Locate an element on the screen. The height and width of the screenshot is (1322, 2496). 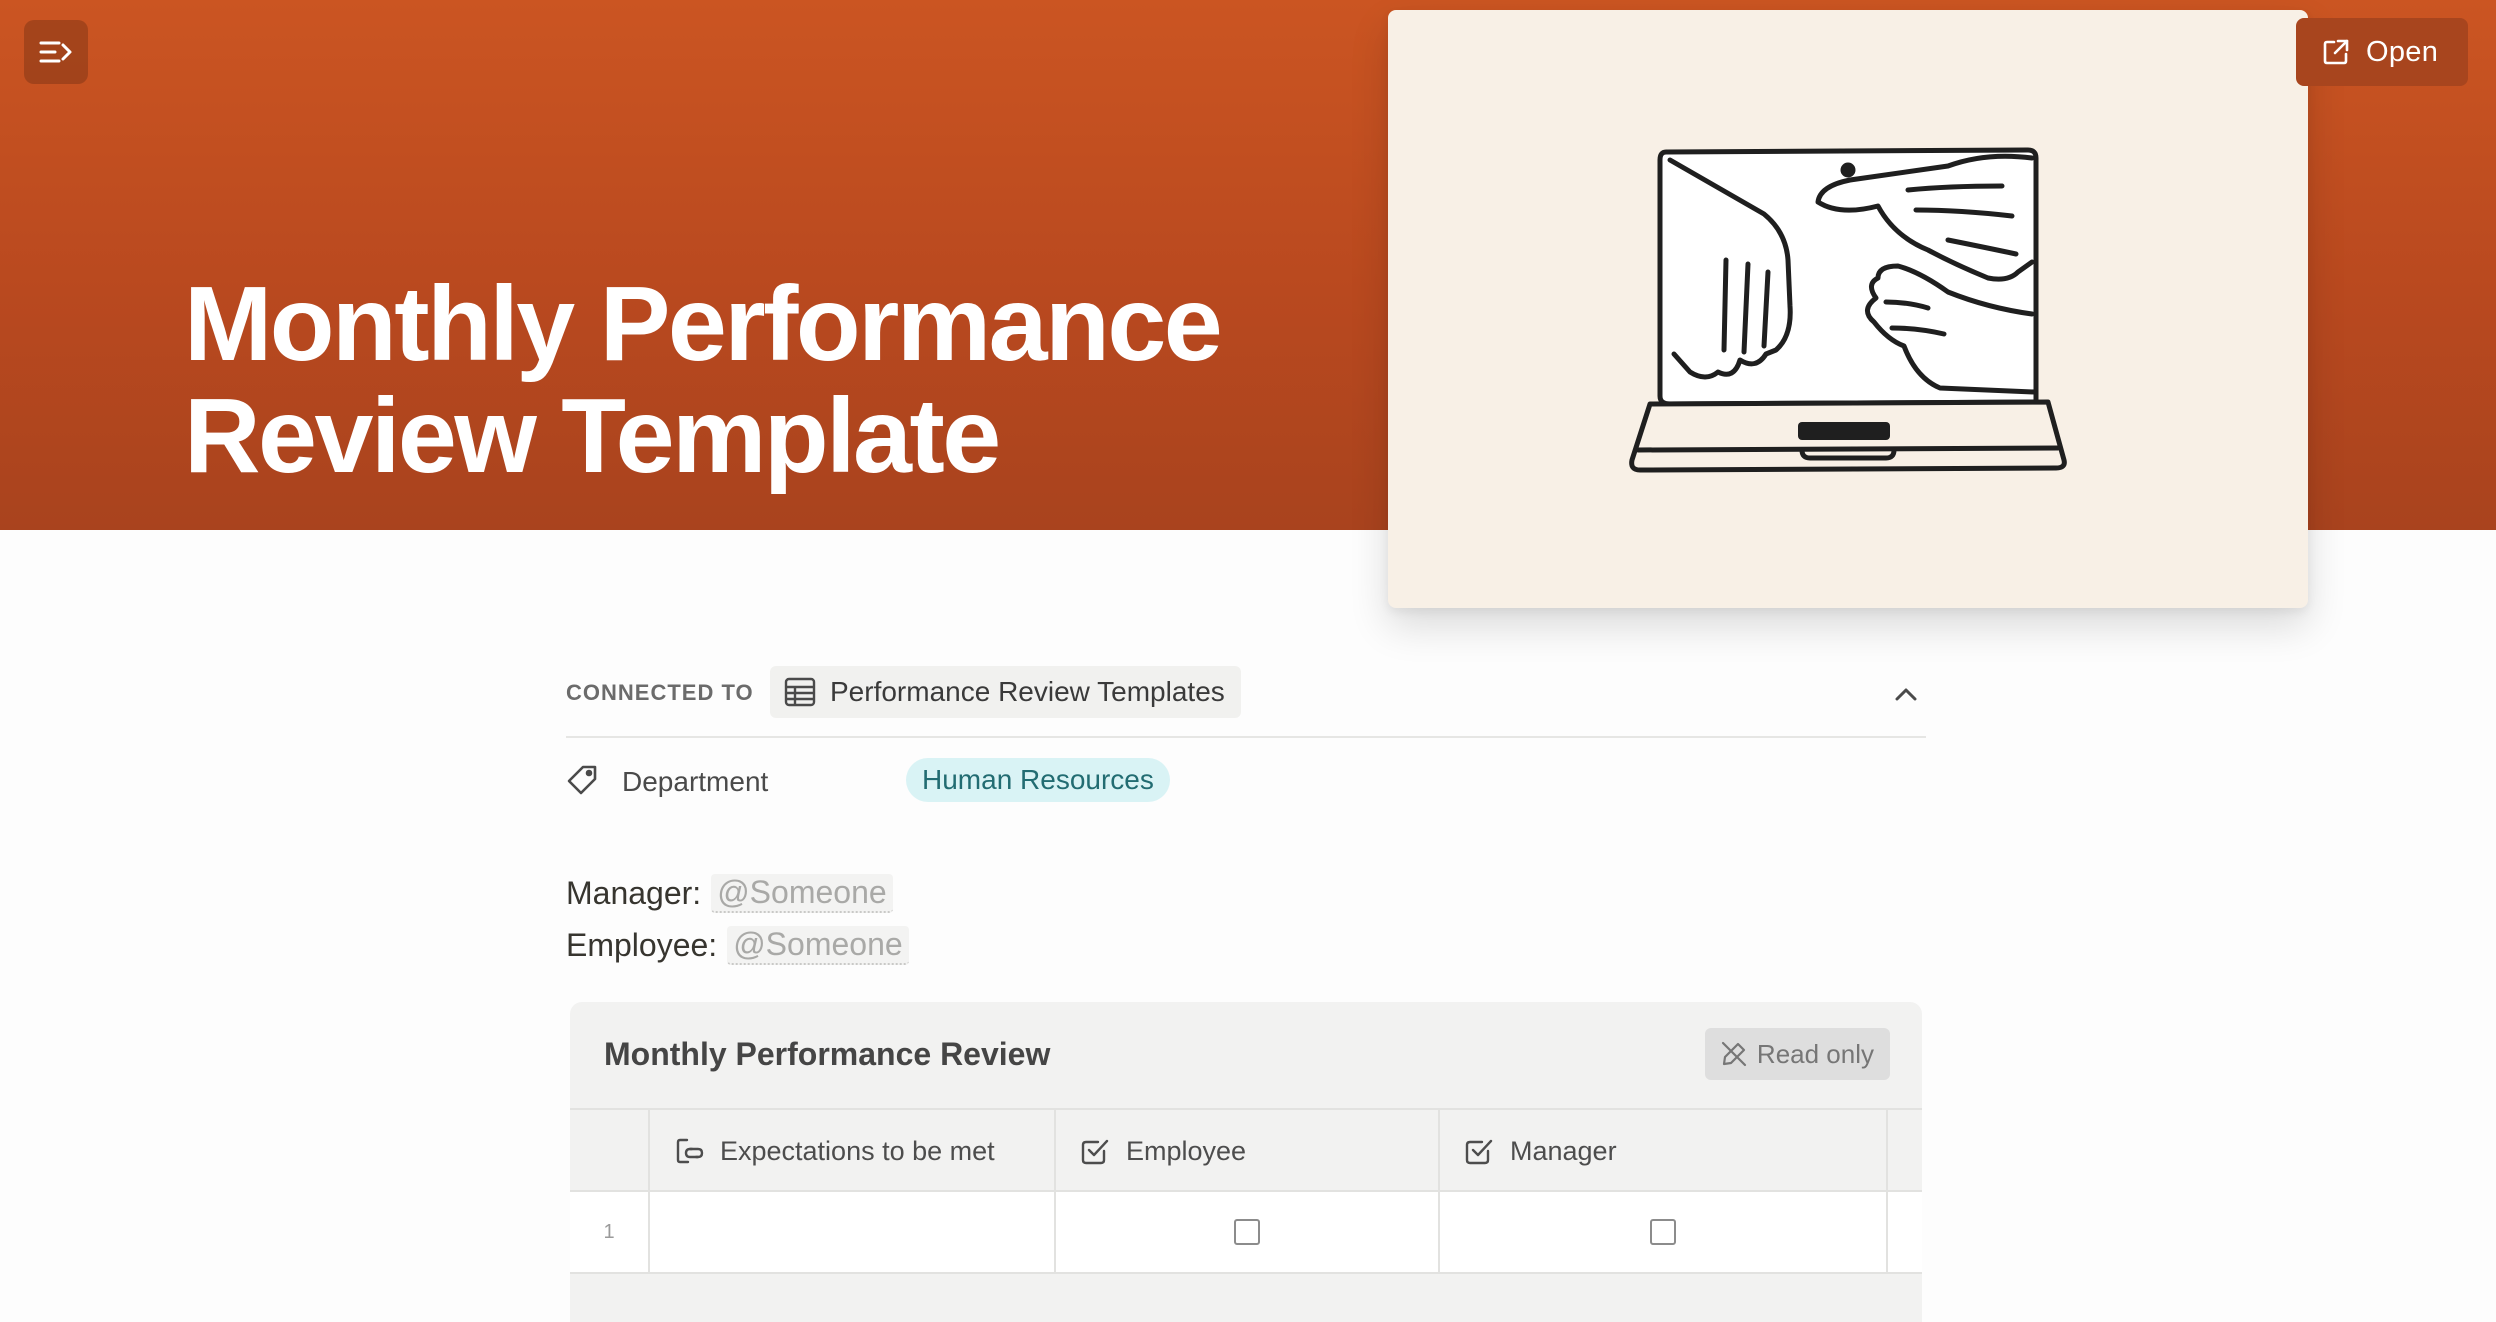
cell-employee is located at coordinates (1248, 1232).